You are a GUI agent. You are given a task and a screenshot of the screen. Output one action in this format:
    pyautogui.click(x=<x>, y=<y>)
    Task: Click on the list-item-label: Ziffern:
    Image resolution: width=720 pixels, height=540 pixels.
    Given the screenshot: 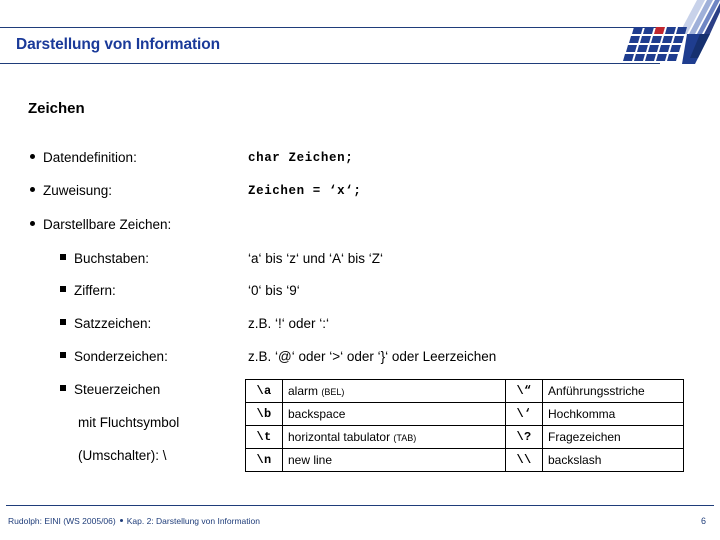 What is the action you would take?
    pyautogui.click(x=95, y=290)
    